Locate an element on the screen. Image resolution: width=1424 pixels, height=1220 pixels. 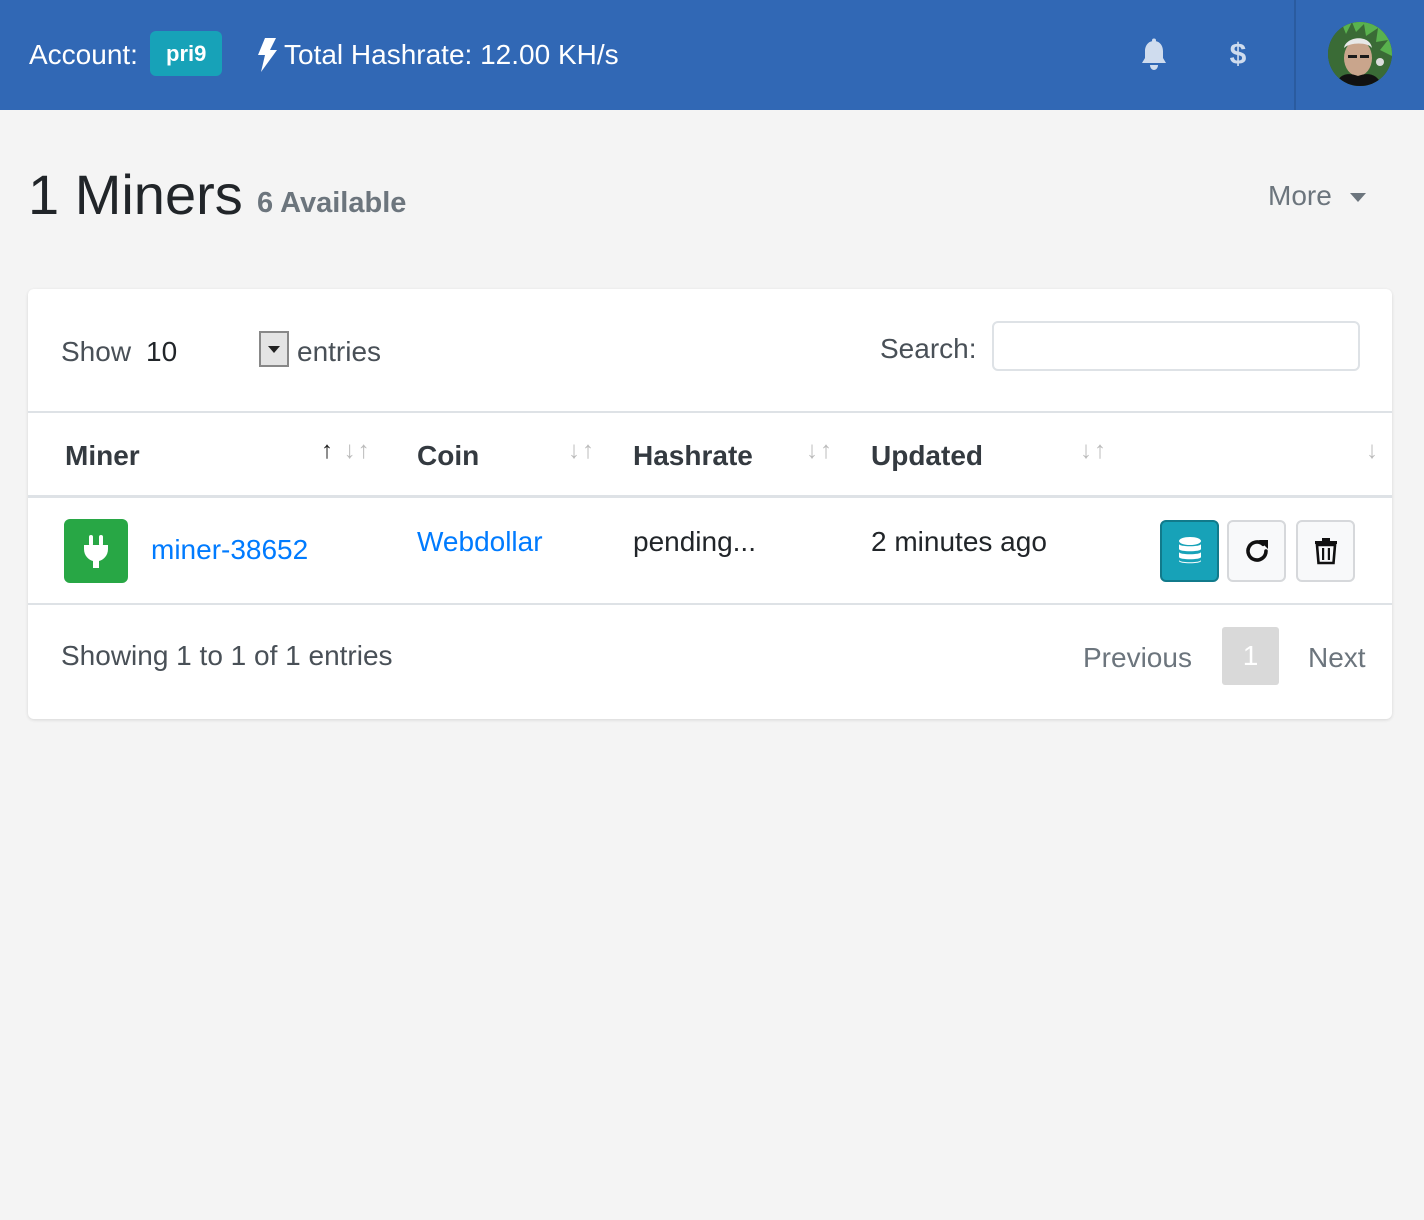
table-bottom-border is located at coordinates (710, 604).